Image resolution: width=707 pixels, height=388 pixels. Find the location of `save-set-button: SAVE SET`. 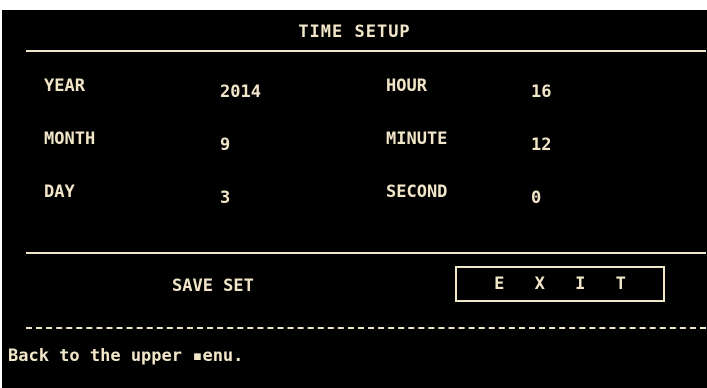

save-set-button: SAVE SET is located at coordinates (213, 286).